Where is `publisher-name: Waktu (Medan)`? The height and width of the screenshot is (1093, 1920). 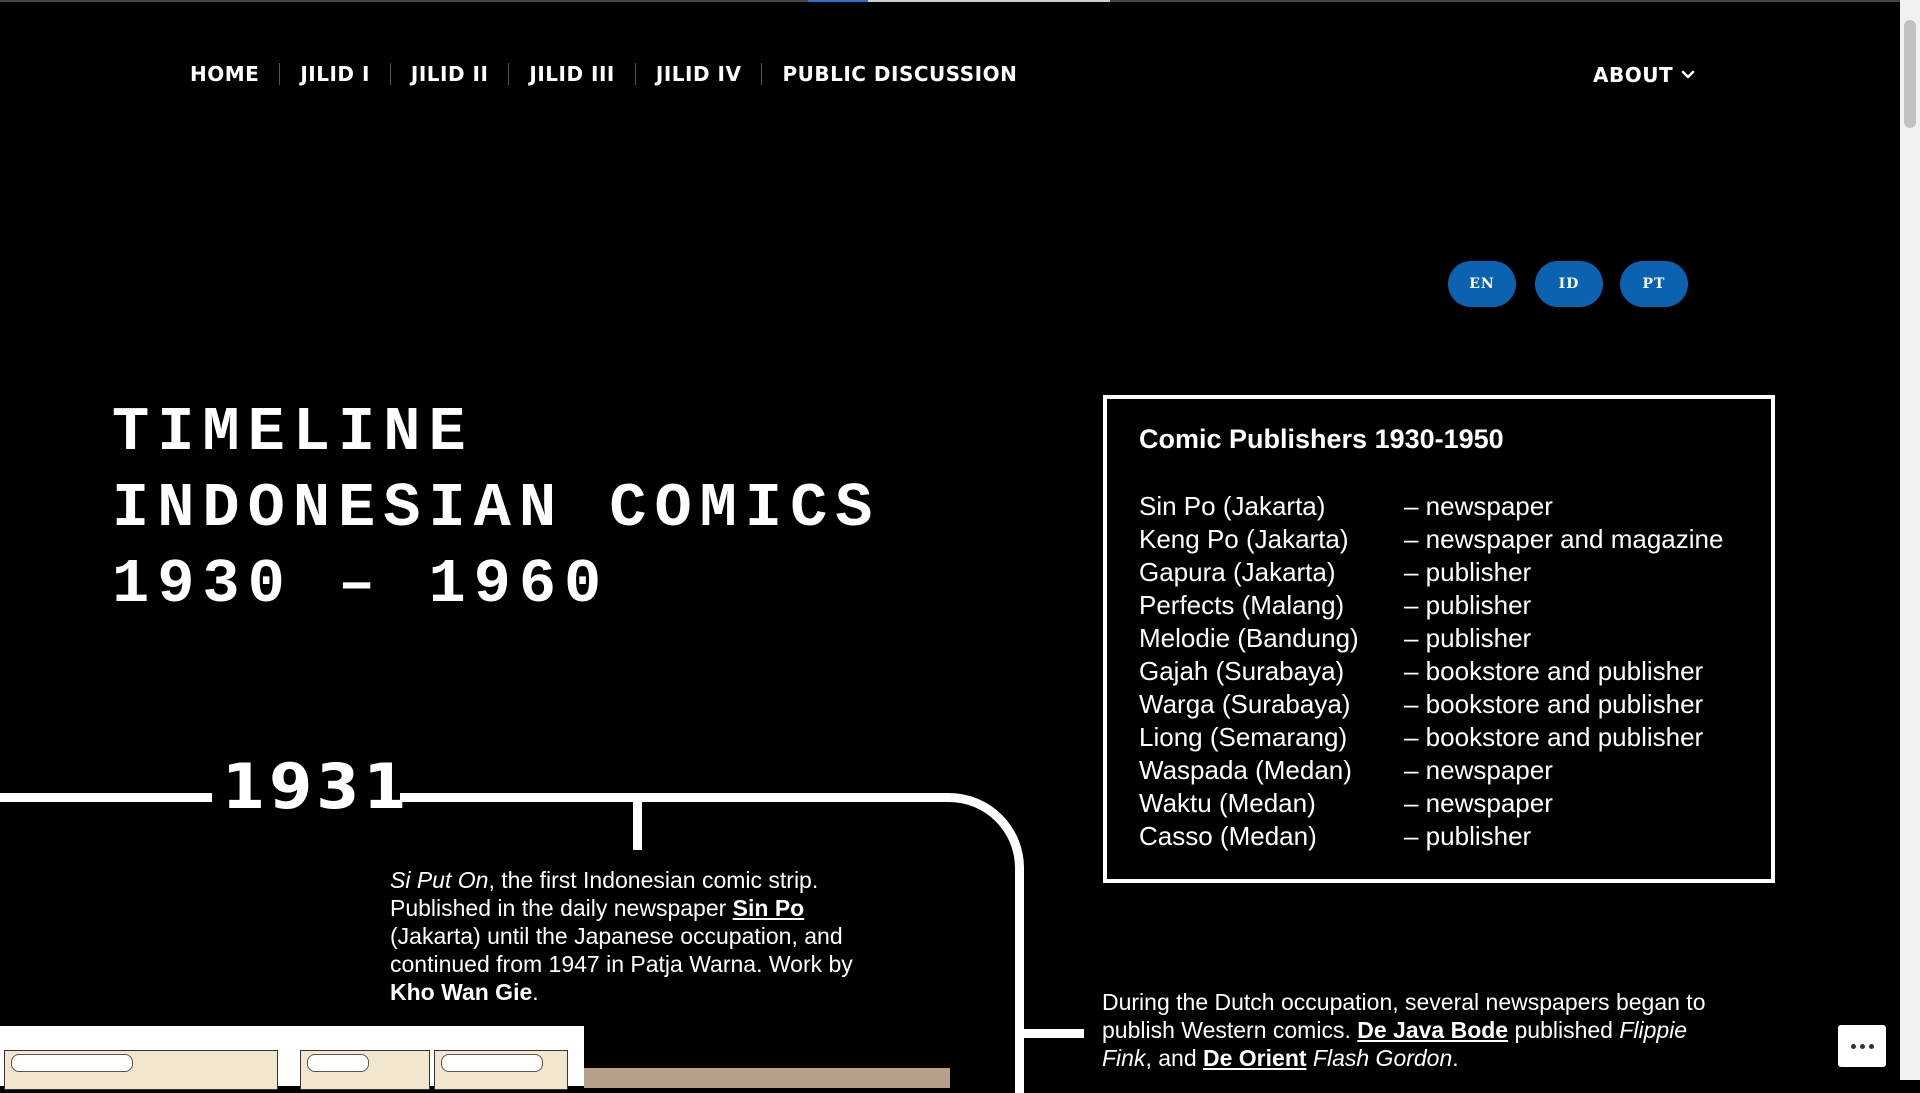 publisher-name: Waktu (Medan) is located at coordinates (1227, 803).